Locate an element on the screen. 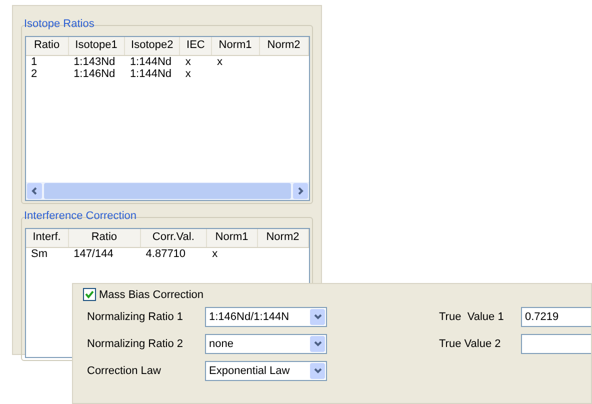 The width and height of the screenshot is (592, 404). field-label: True Value 1 is located at coordinates (472, 317).